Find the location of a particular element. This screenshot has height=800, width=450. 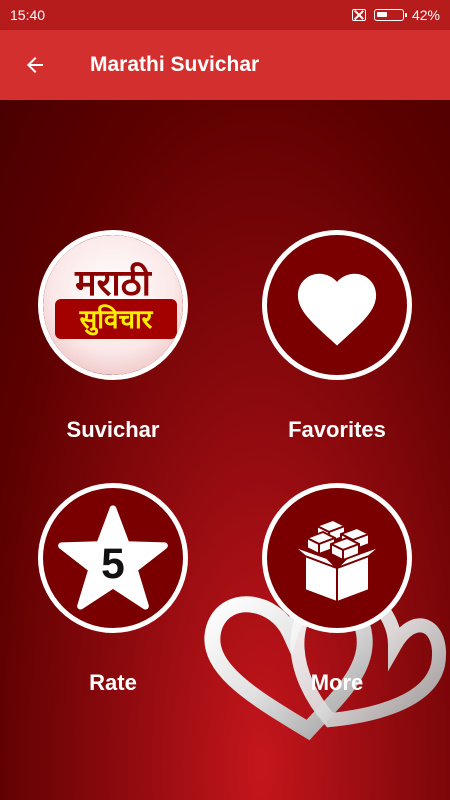

no-sim-icon is located at coordinates (358, 15).